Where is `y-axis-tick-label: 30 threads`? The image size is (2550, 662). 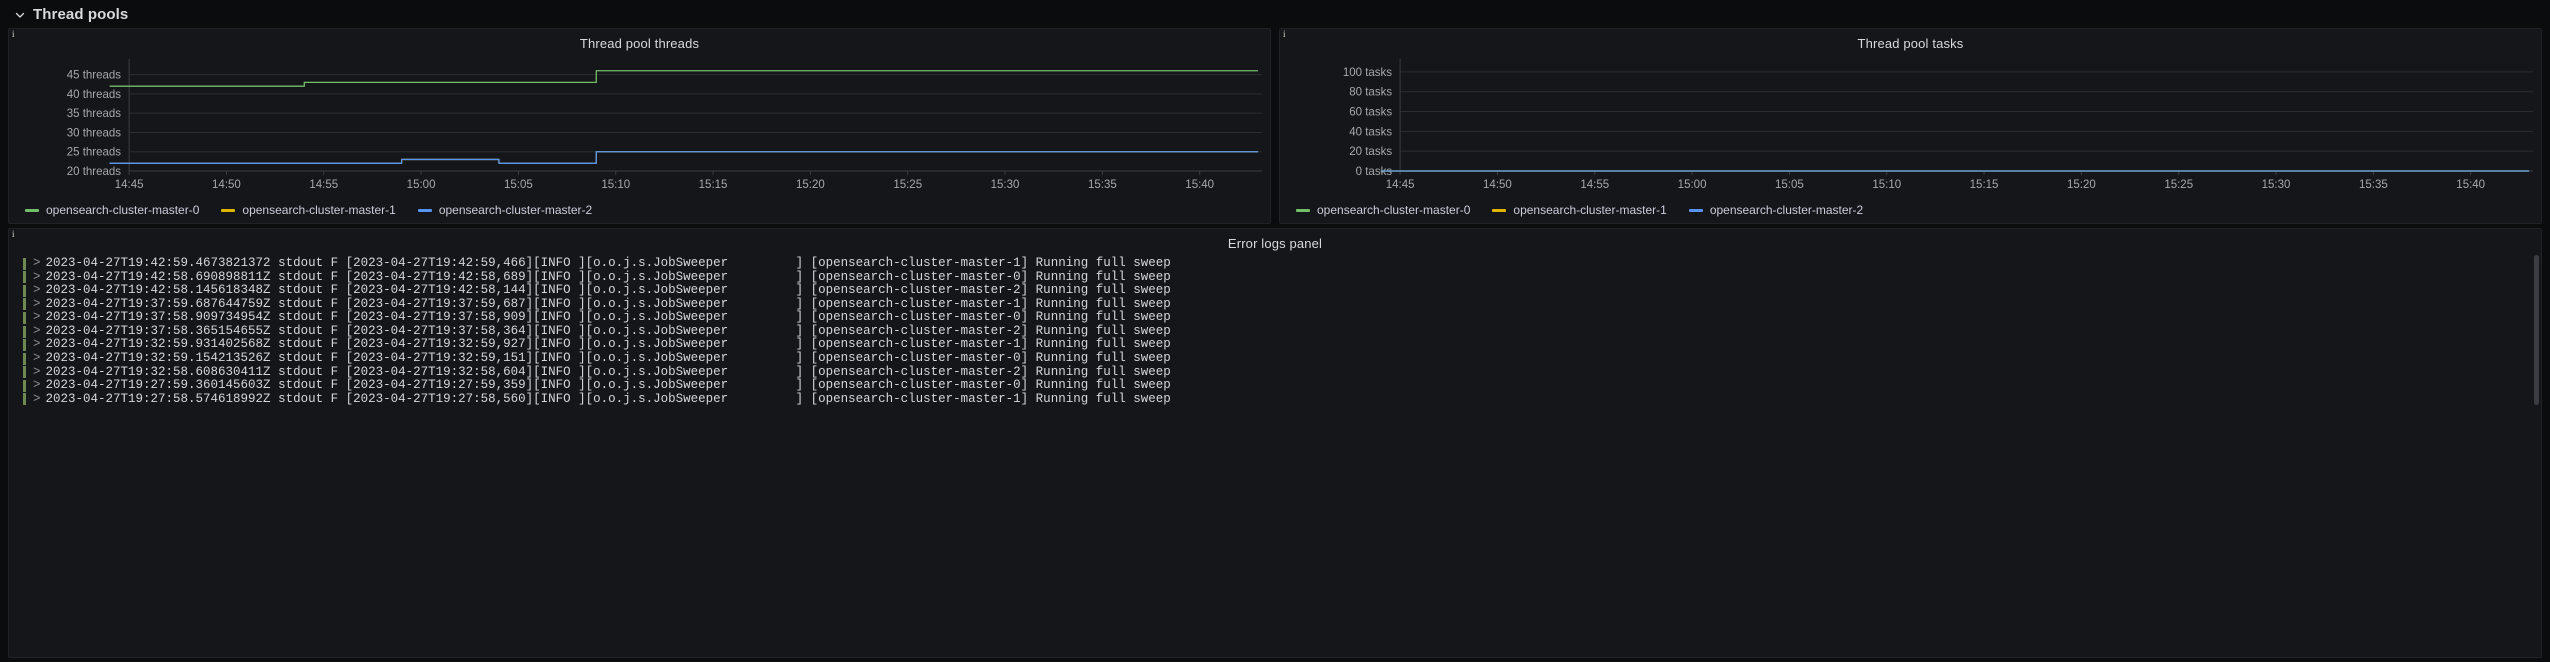 y-axis-tick-label: 30 threads is located at coordinates (94, 133).